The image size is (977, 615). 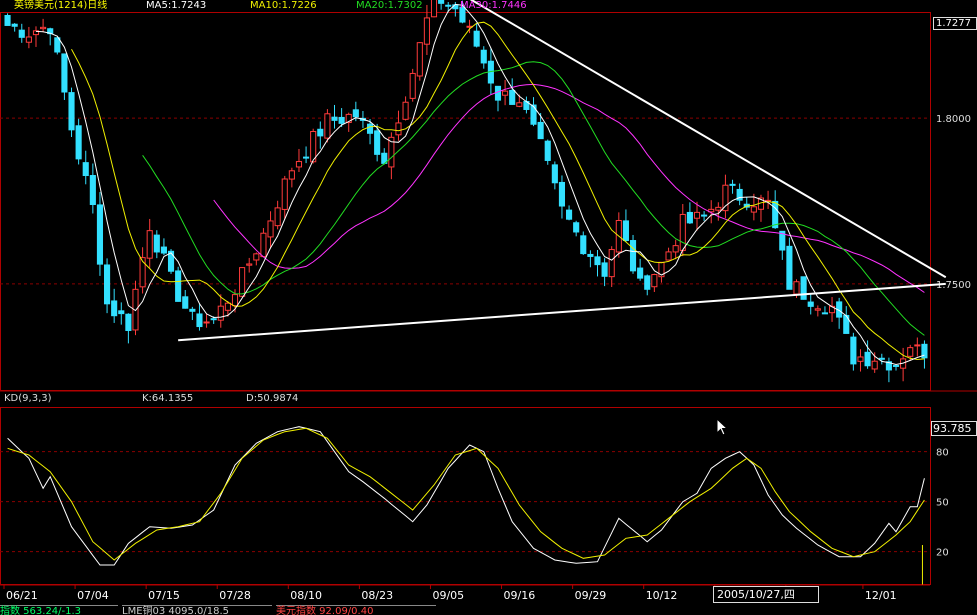 I want to click on kd-k-label: K:64.1355, so click(x=168, y=398).